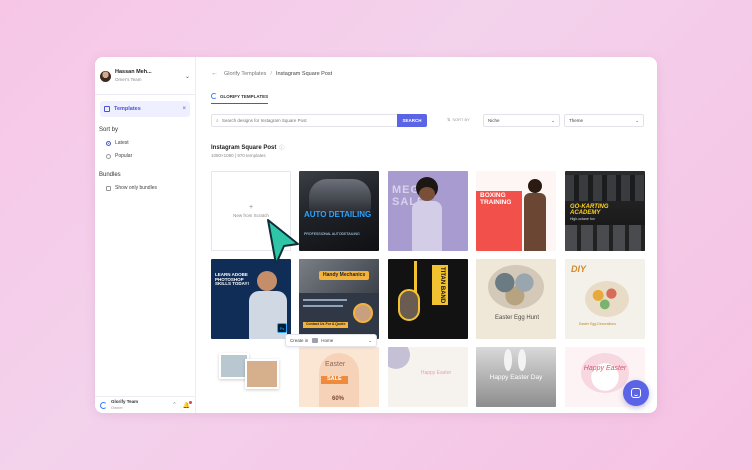 The height and width of the screenshot is (470, 752). What do you see at coordinates (145, 76) in the screenshot?
I see `user-switcher: Hassan Meh... Omer's Team ⌄` at bounding box center [145, 76].